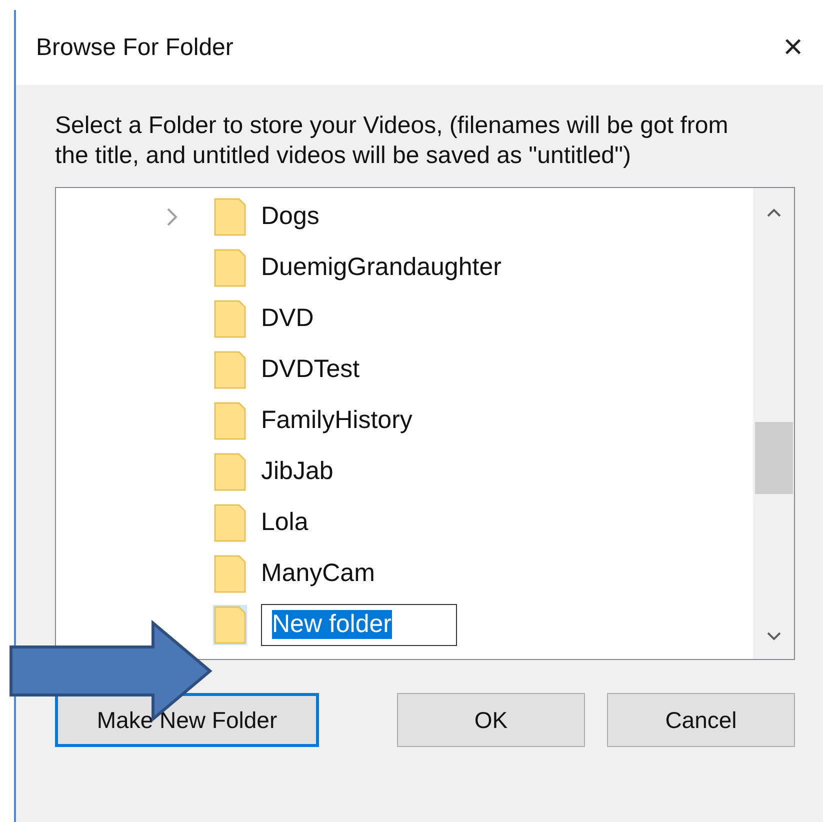  Describe the element at coordinates (135, 48) in the screenshot. I see `window-title: Browse For Folder` at that location.